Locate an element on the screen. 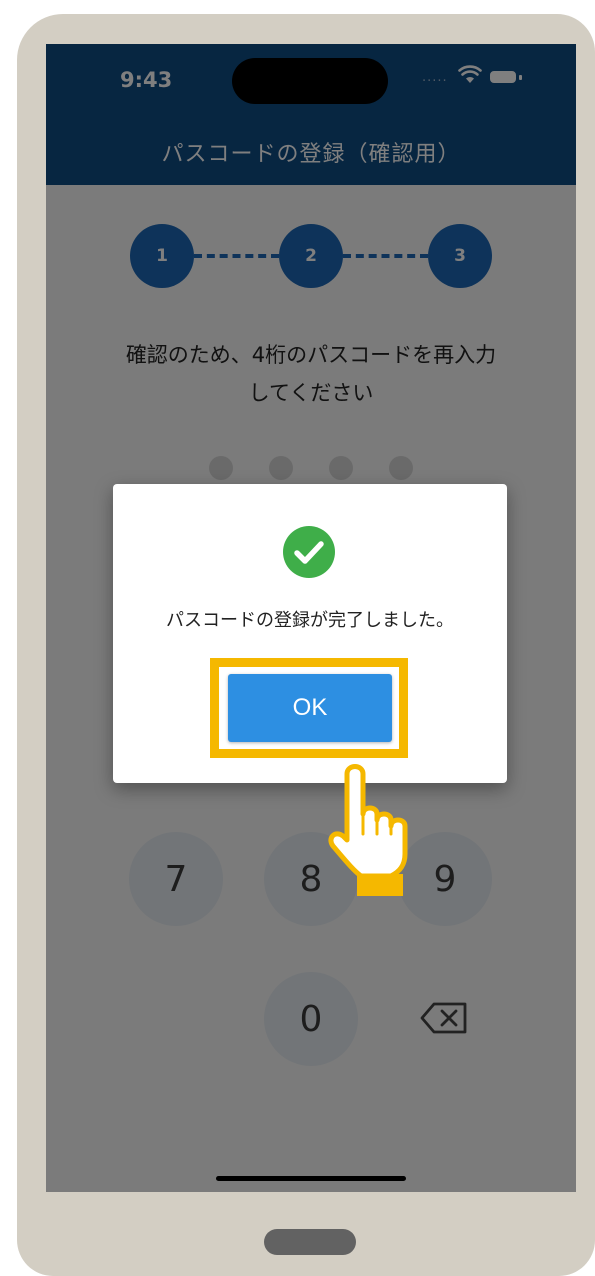 Image resolution: width=595 pixels, height=1276 pixels. dialog-message: パスコードの登録が完了しました。 is located at coordinates (310, 620).